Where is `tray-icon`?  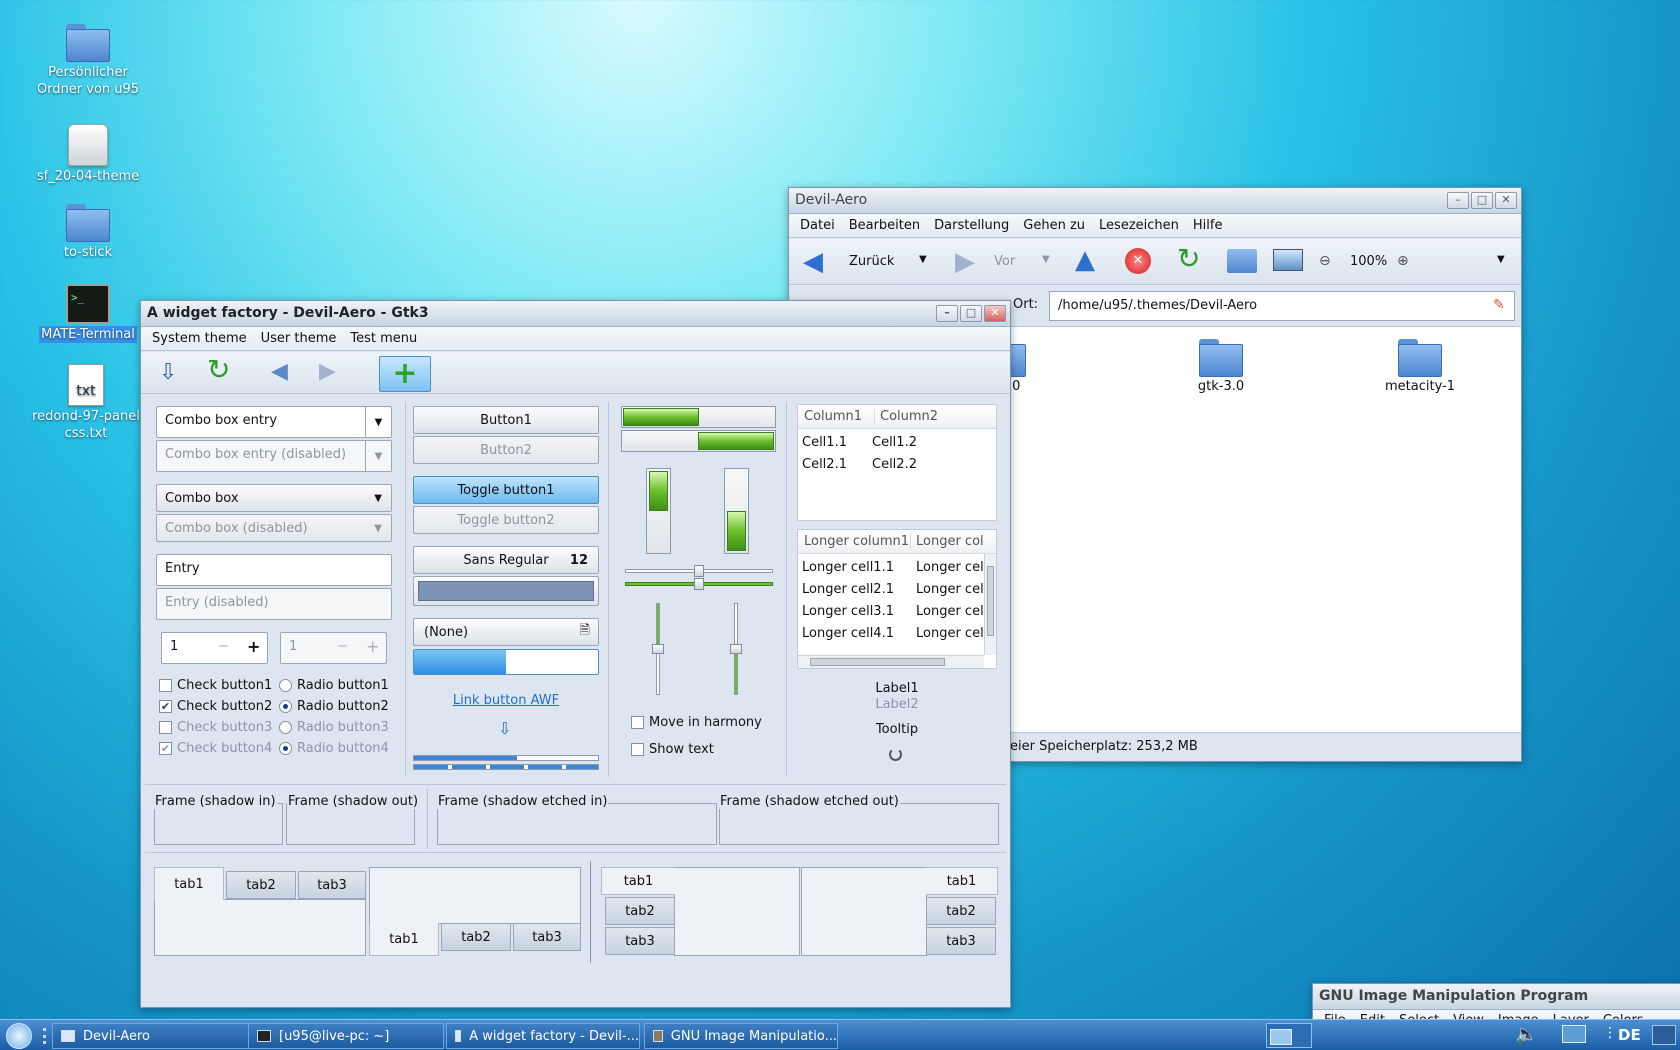
tray-icon is located at coordinates (1664, 1035).